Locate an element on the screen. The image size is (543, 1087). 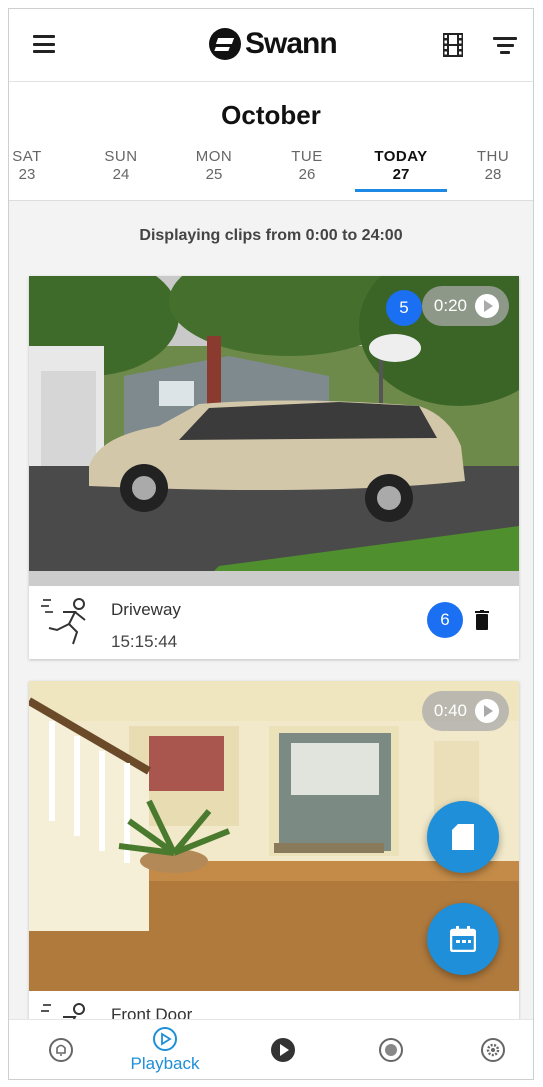
day-sat: SAT 23 is located at coordinates (38, 166).